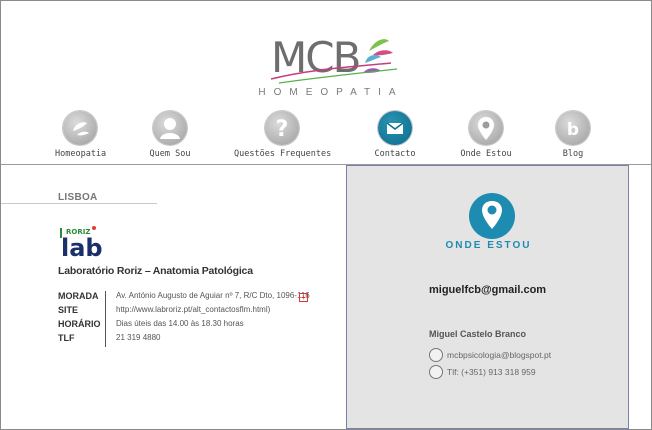 The height and width of the screenshot is (430, 652). Describe the element at coordinates (170, 128) in the screenshot. I see `user-icon` at that location.